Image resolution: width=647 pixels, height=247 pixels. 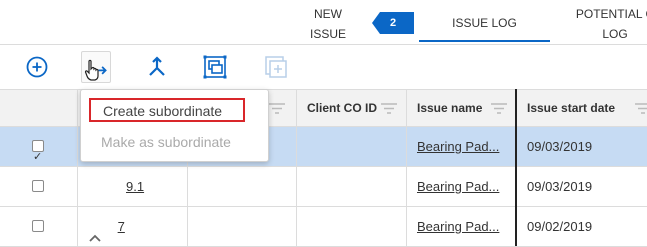 I want to click on tab-new-issue: NEW ISSUE, so click(x=328, y=21).